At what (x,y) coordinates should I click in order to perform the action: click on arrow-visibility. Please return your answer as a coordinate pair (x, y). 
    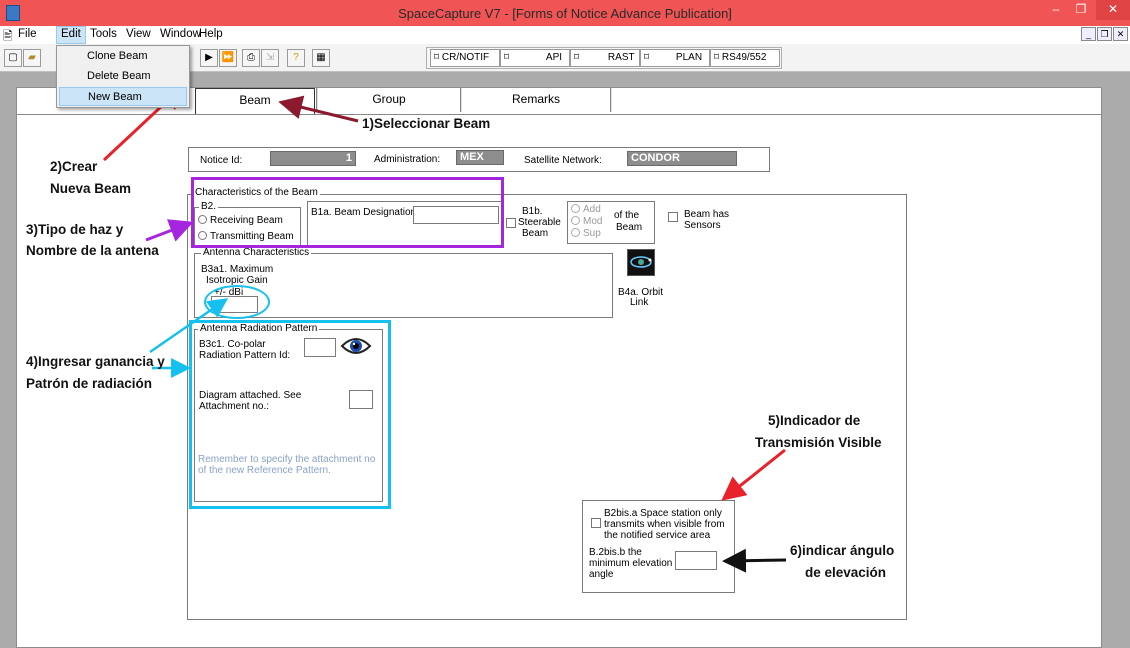
    Looking at the image, I should click on (753, 474).